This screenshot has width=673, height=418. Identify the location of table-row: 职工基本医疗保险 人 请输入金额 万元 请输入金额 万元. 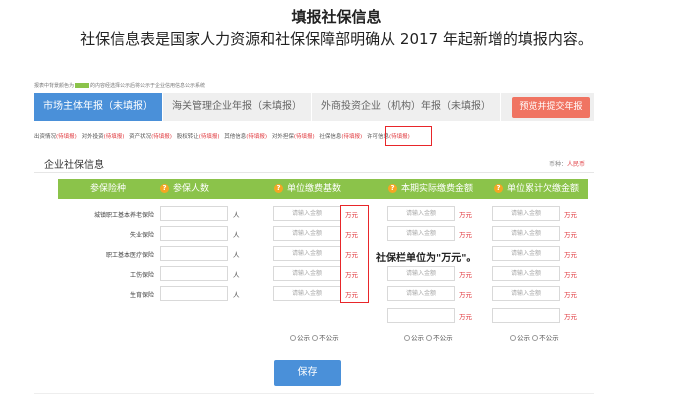
(336, 254).